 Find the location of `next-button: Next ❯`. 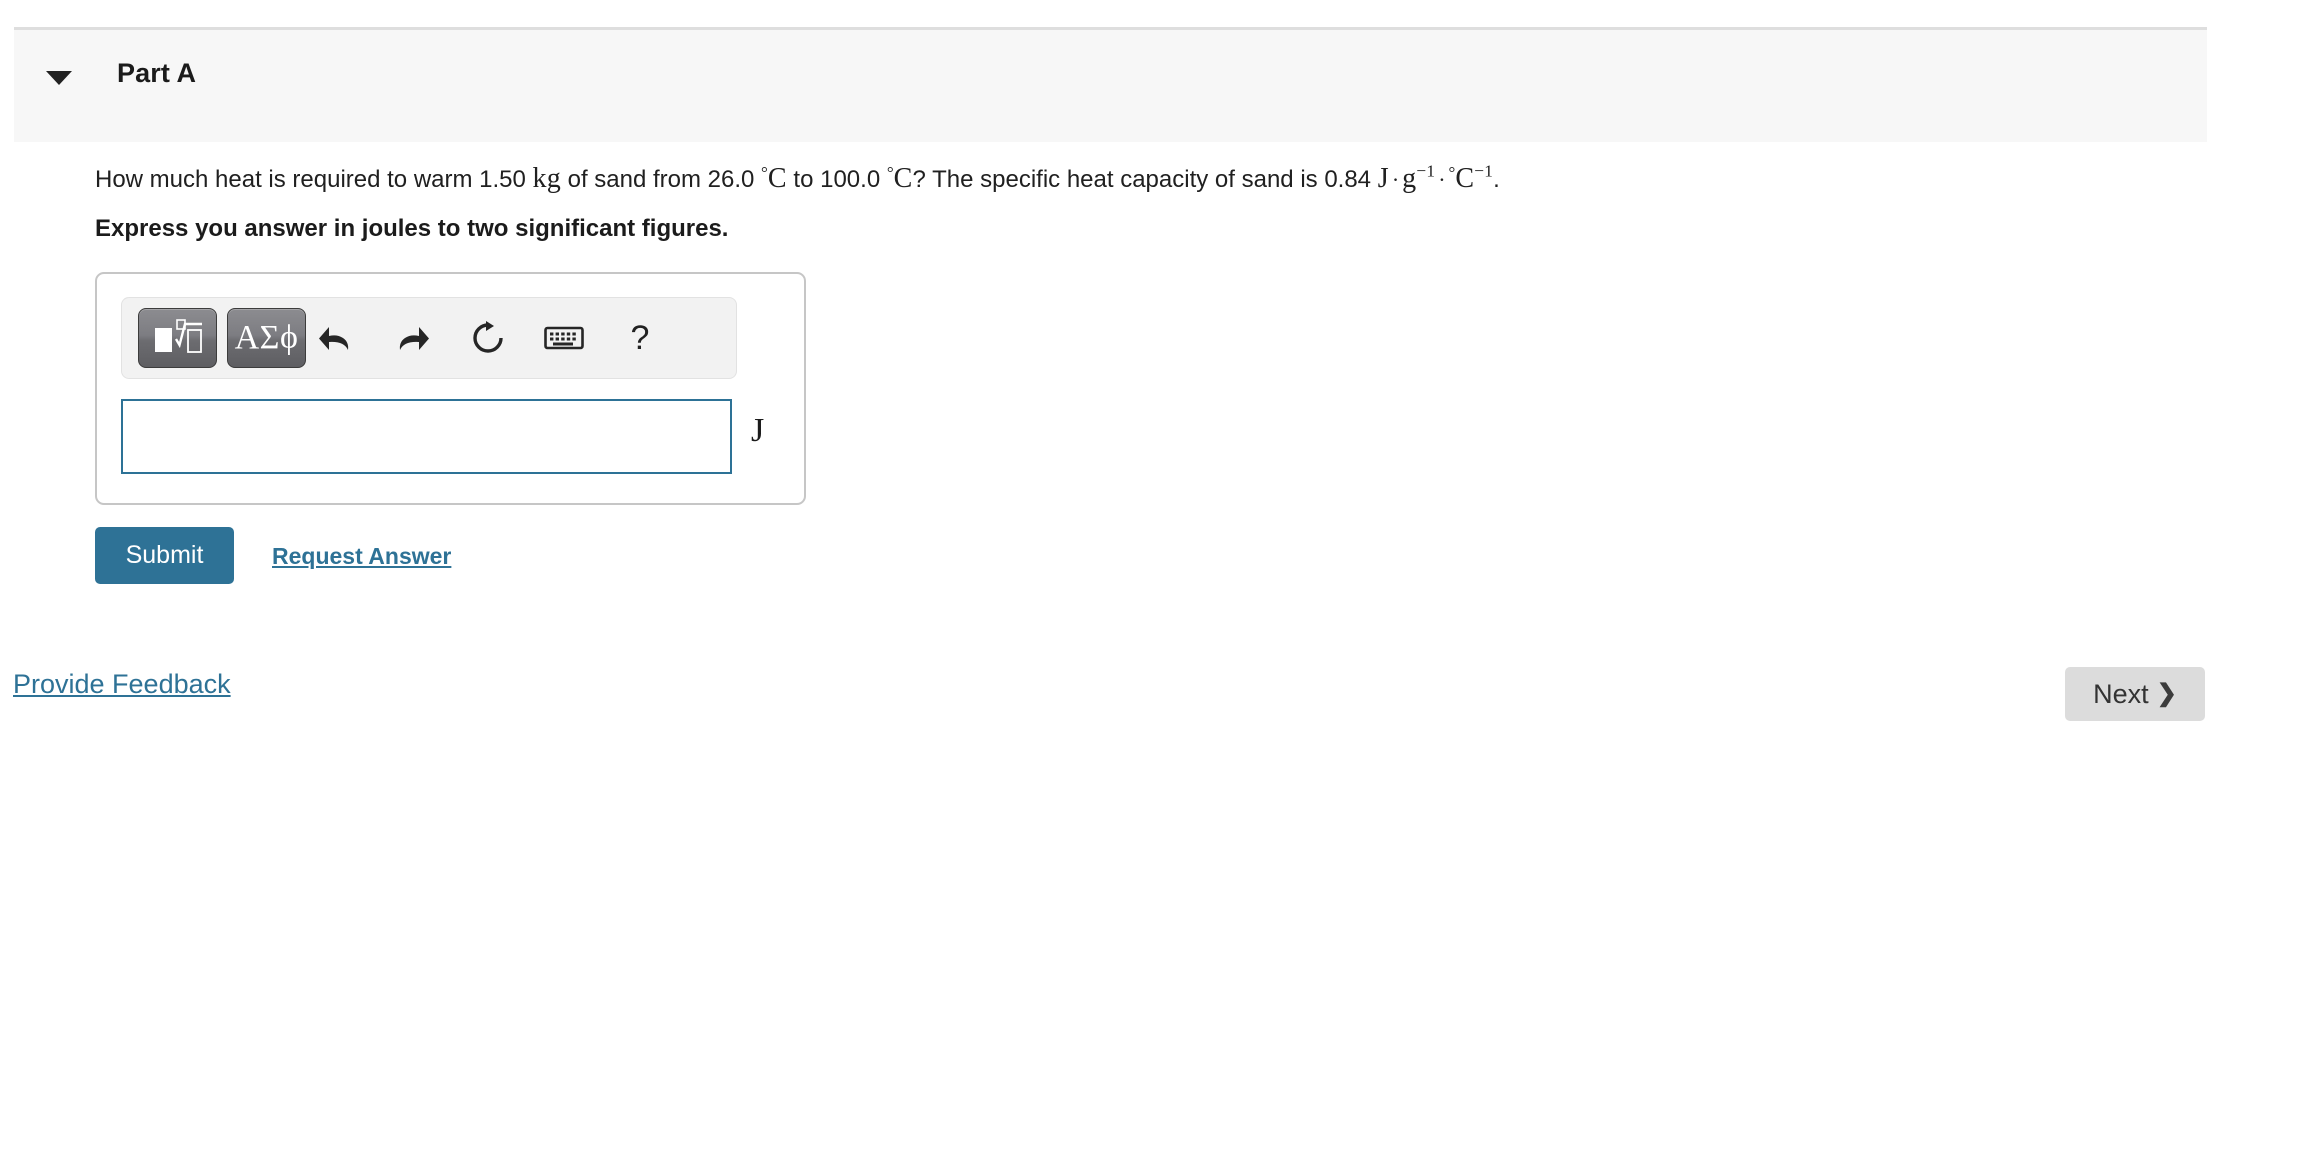

next-button: Next ❯ is located at coordinates (2135, 694).